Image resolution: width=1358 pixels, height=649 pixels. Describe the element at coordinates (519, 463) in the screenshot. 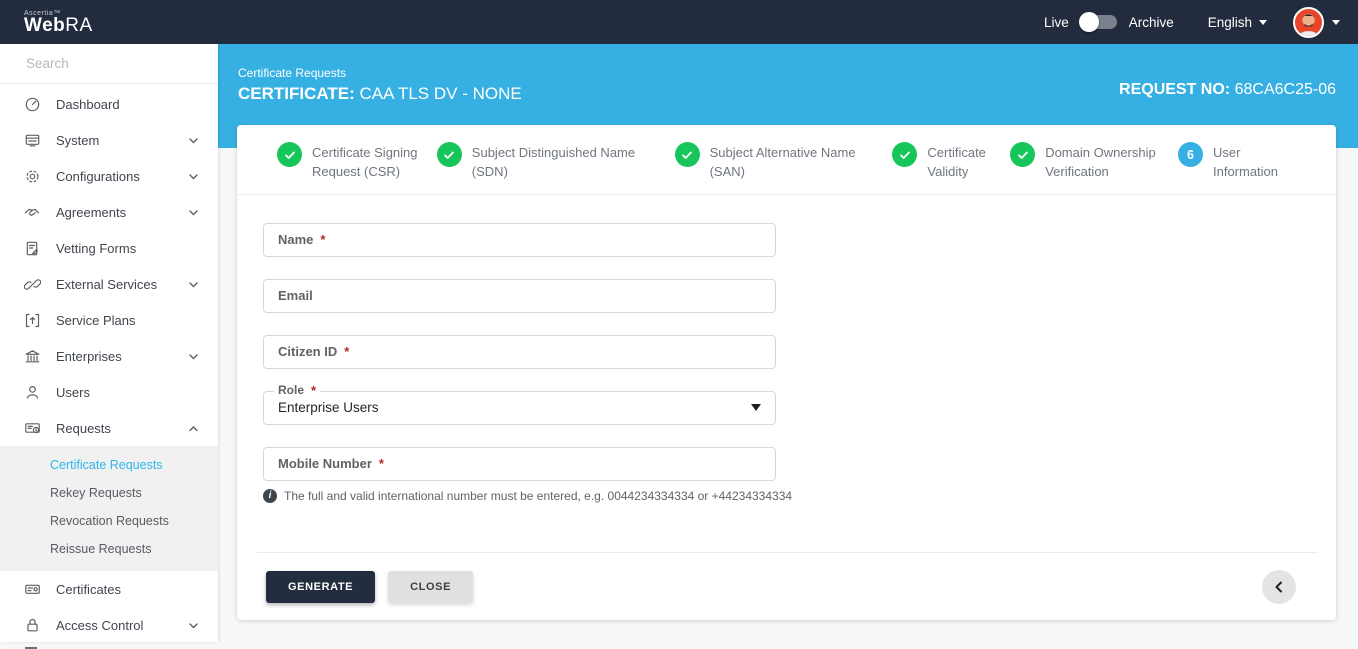

I see `mobile-number-field: Mobile Number *` at that location.